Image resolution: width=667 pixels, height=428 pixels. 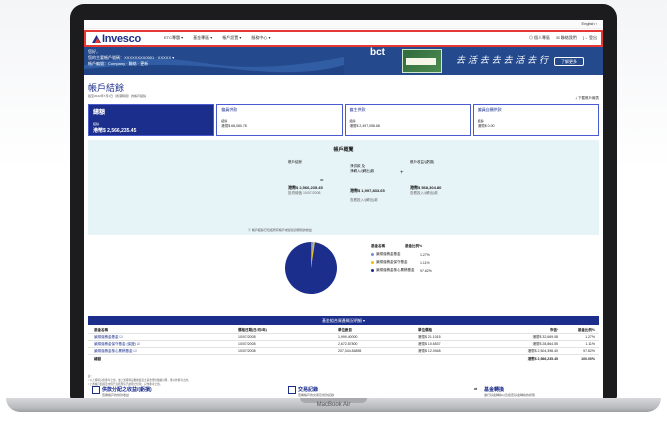 I want to click on tab-total: 總額 結餘 港幣$ 2,566,235.45, so click(x=151, y=120).